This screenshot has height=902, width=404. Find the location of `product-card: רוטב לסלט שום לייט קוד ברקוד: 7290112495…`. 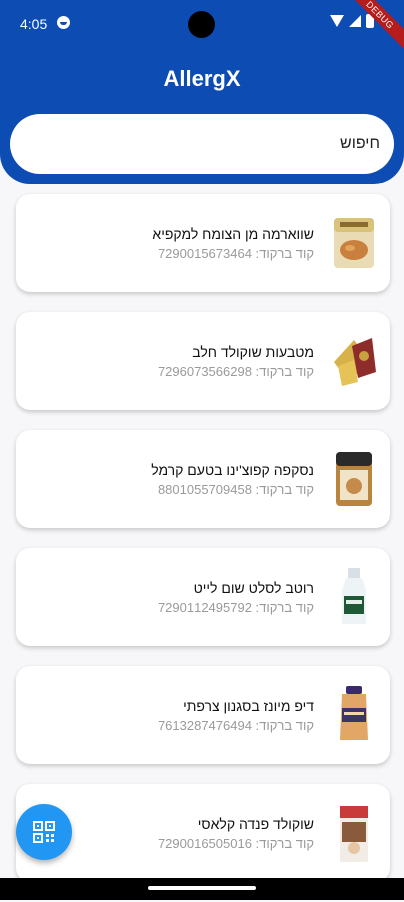

product-card: רוטב לסלט שום לייט קוד ברקוד: 7290112495… is located at coordinates (203, 597).